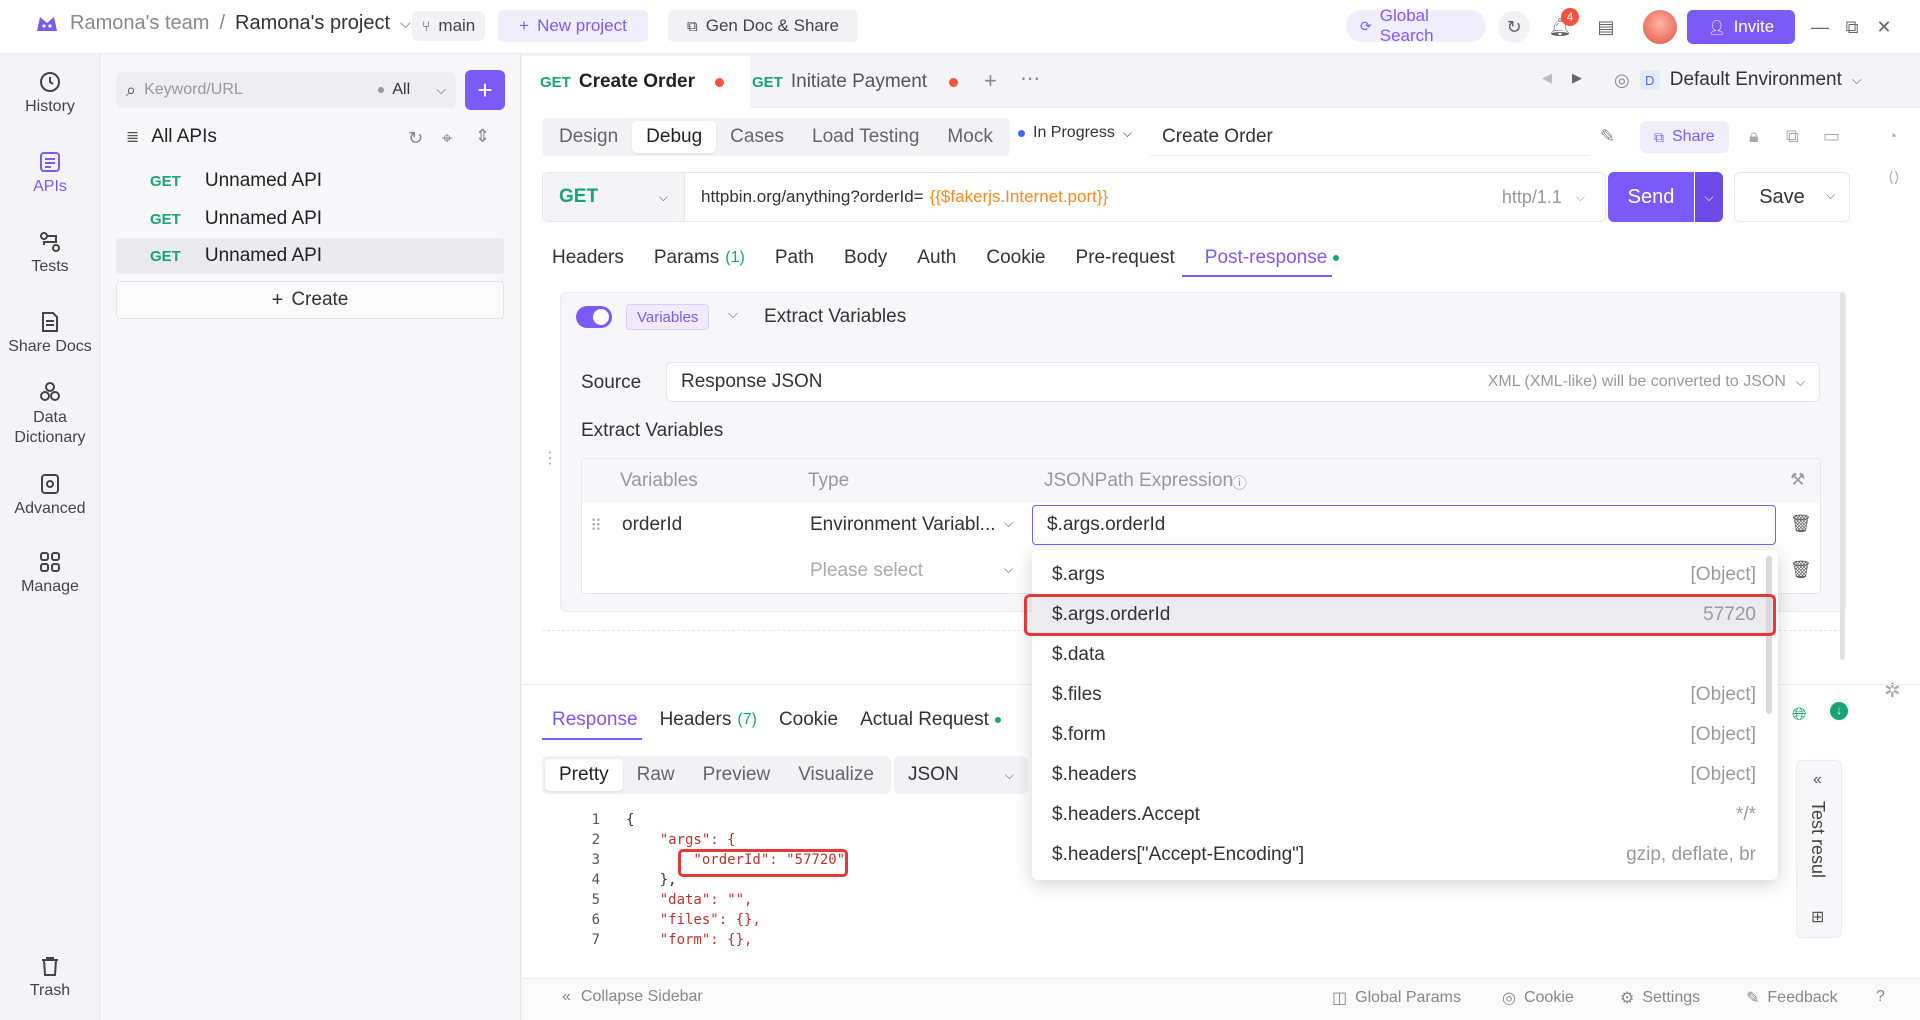 The height and width of the screenshot is (1020, 1920). I want to click on invite-button: 👤︎ Invite, so click(1741, 27).